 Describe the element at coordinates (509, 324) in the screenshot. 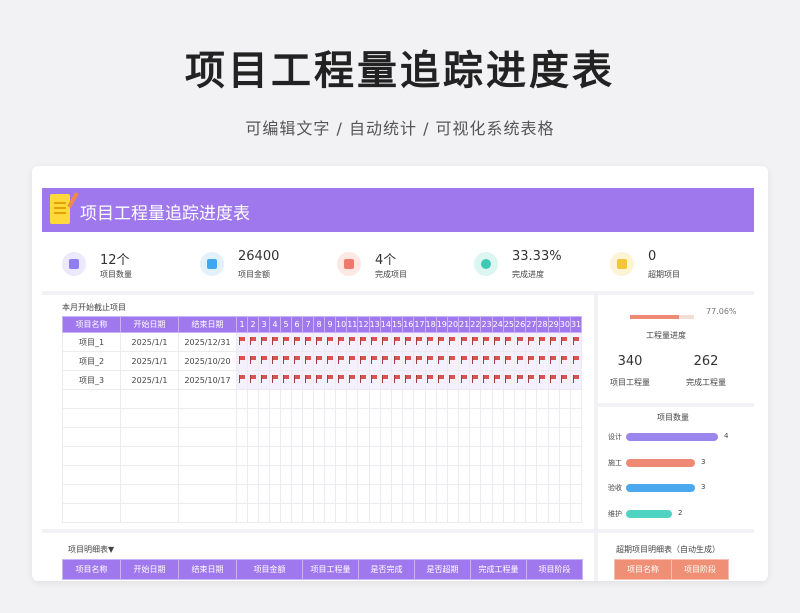

I see `day-header: 25` at that location.